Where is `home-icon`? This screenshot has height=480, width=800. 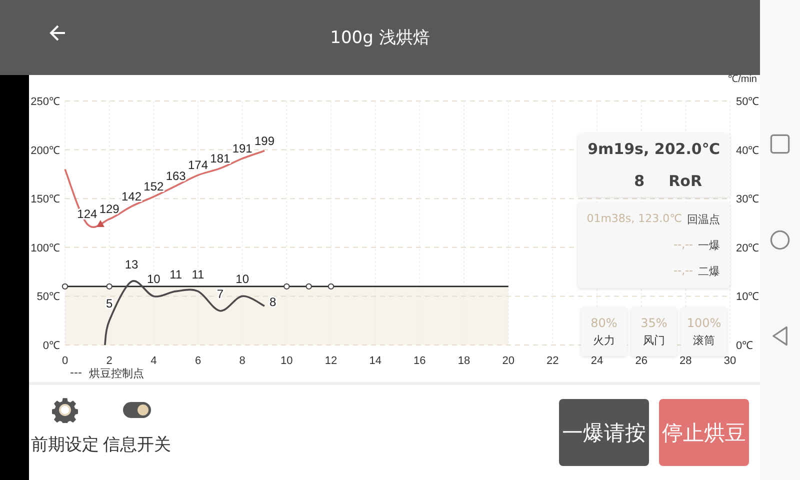
home-icon is located at coordinates (780, 240).